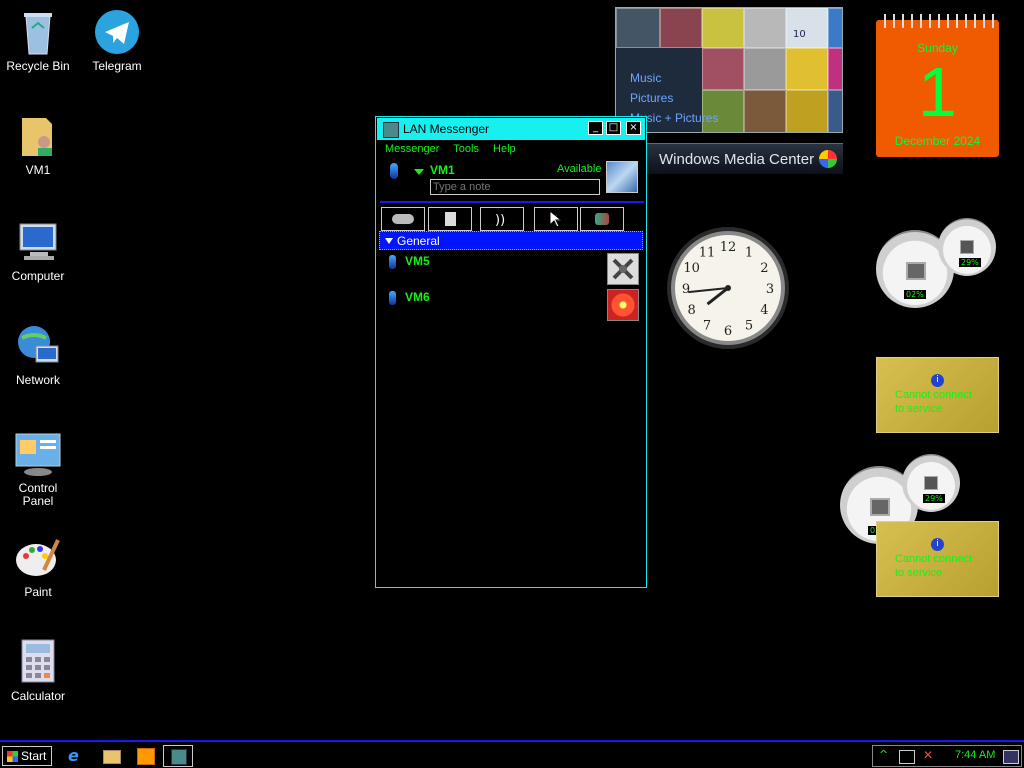 This screenshot has width=1024, height=768. Describe the element at coordinates (512, 754) in the screenshot. I see `taskbar: Start e ^ ✕ 7:44 AM` at that location.